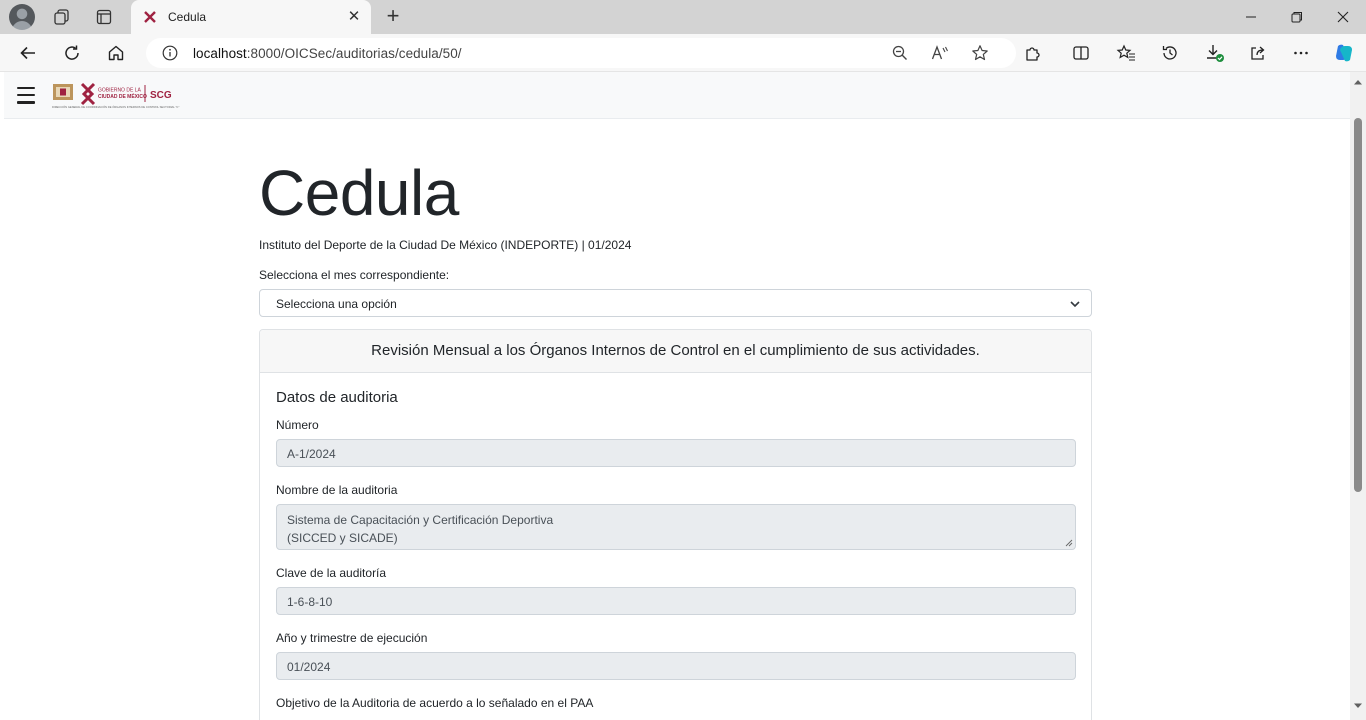 This screenshot has width=1366, height=720. I want to click on url-path: :8000/OICSec/auditorias/cedula/50/, so click(354, 53).